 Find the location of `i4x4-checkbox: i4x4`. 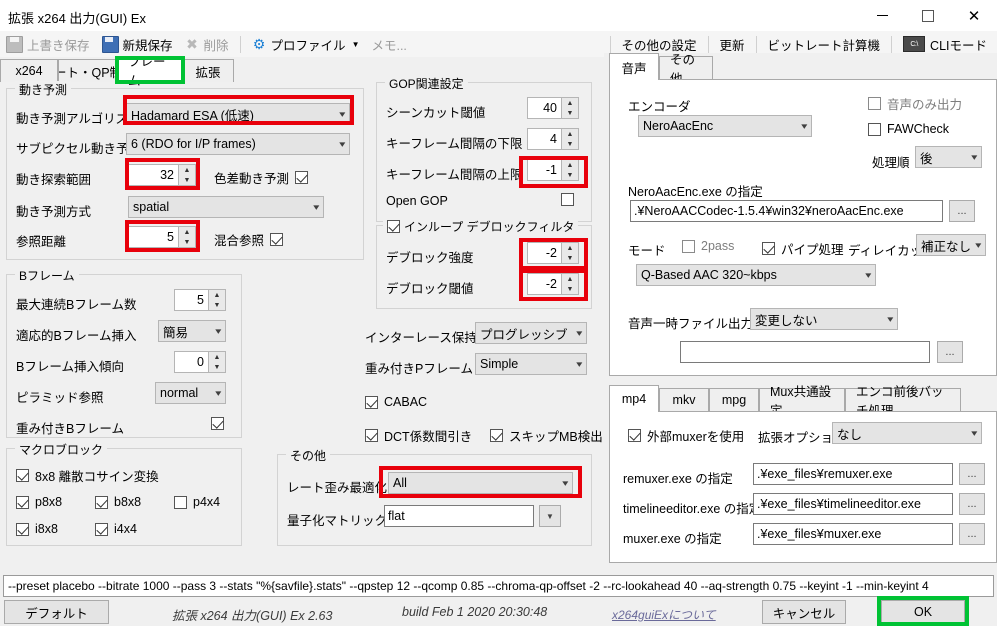

i4x4-checkbox: i4x4 is located at coordinates (116, 529).